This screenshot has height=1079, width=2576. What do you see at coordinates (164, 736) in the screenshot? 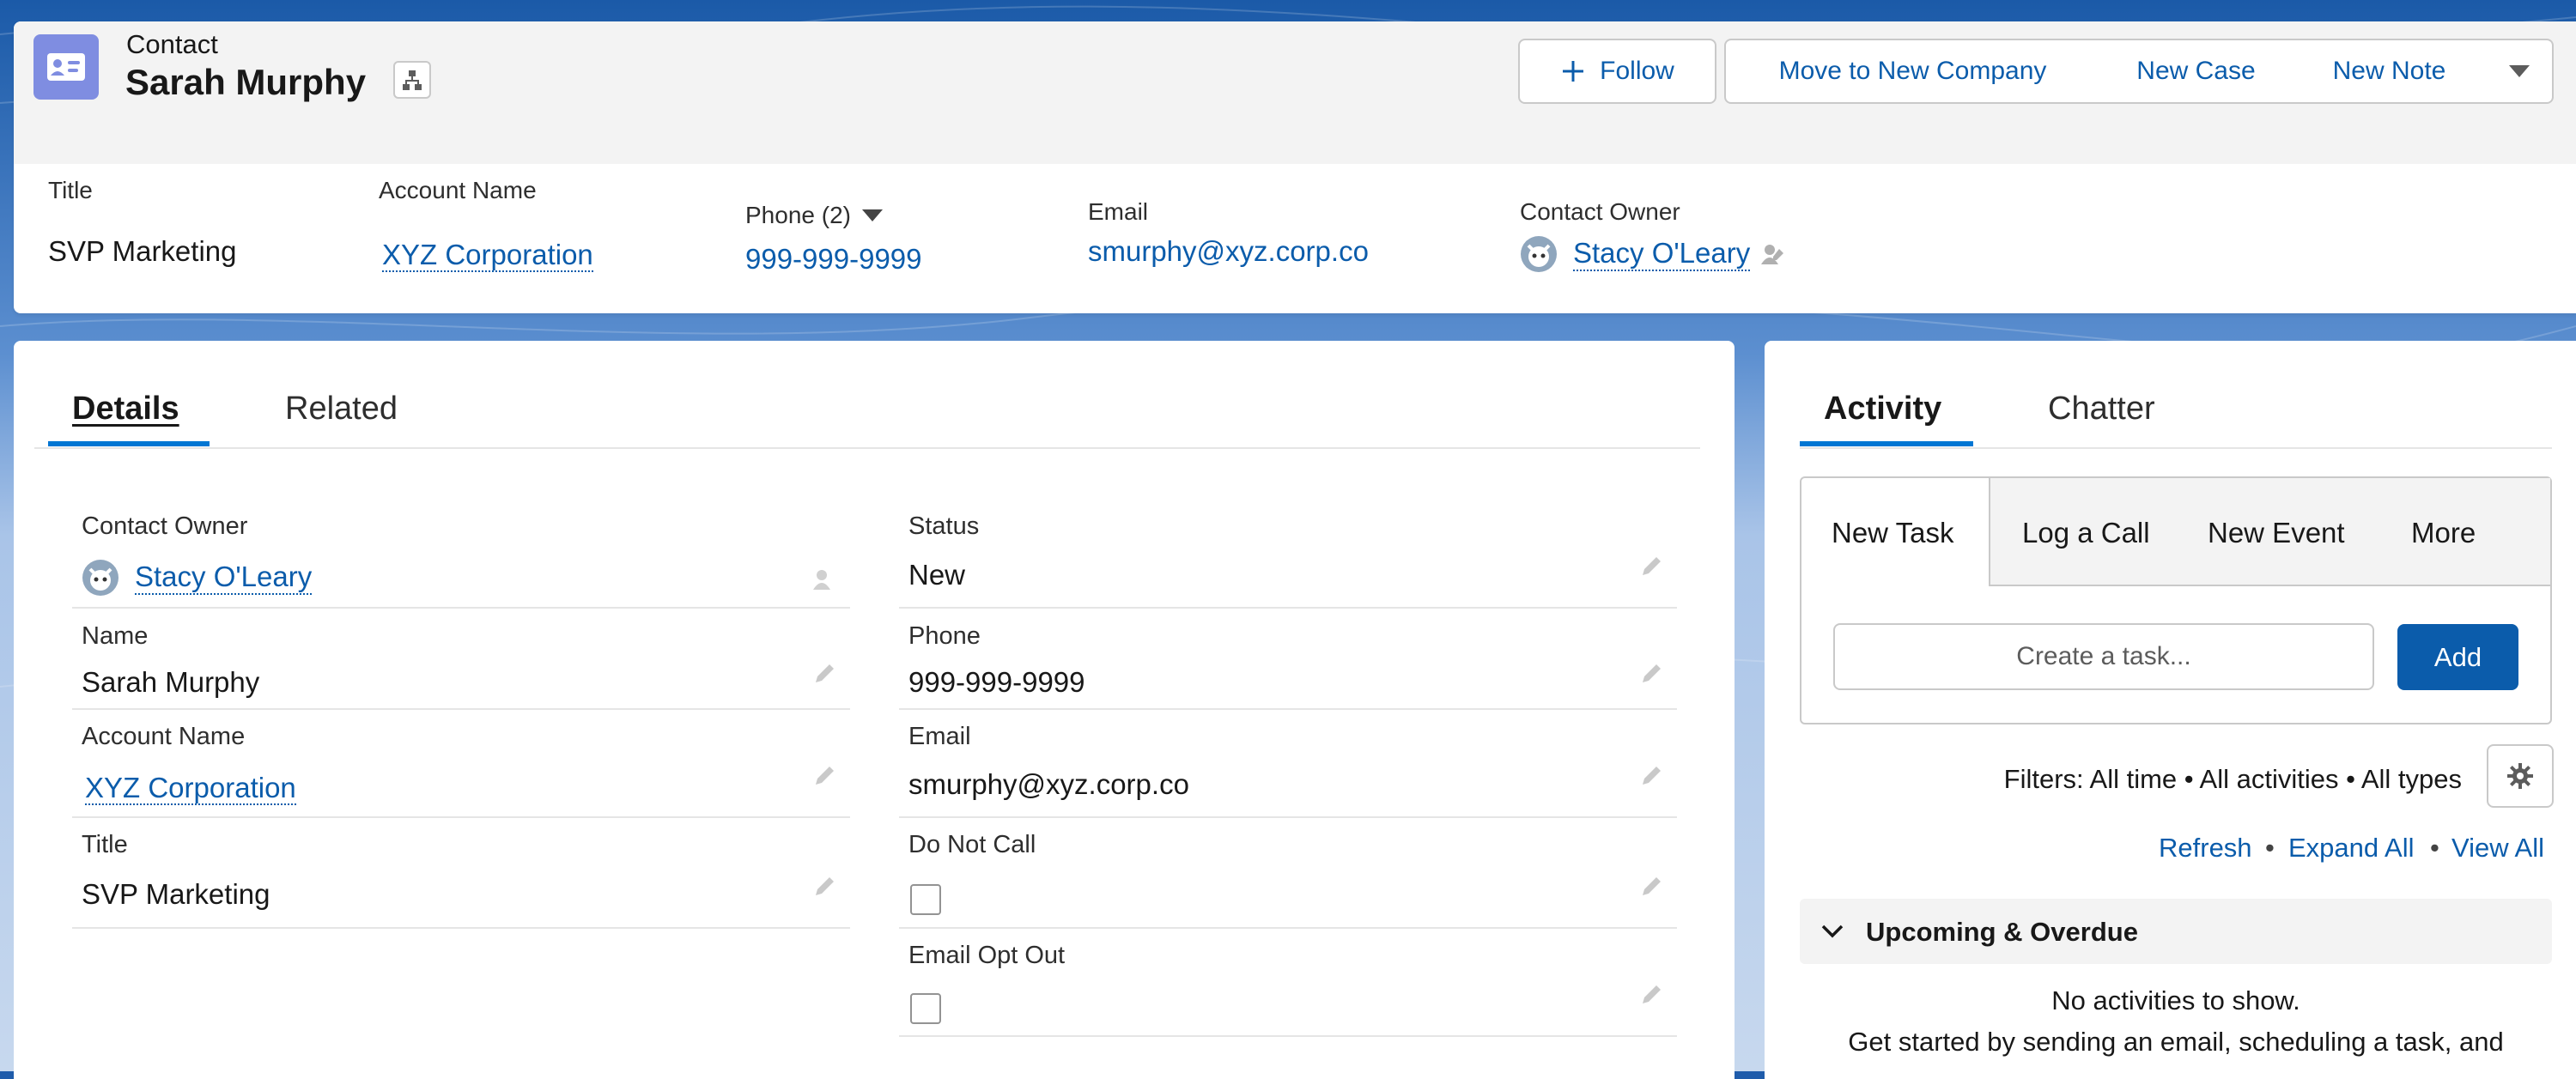
I see `account-name-label: Account Name` at bounding box center [164, 736].